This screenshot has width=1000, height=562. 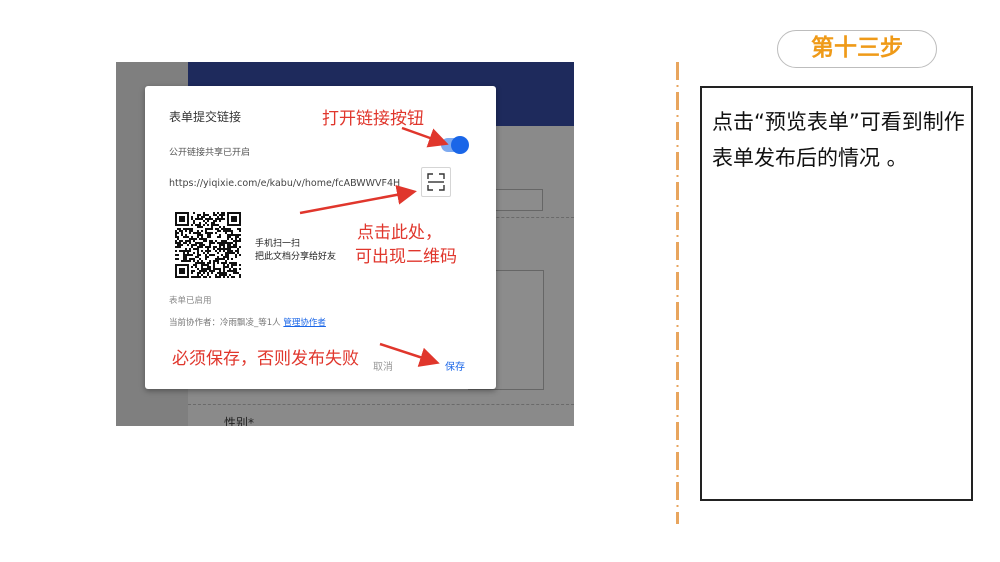 I want to click on annotation-open-toggle: 打开链接按钮, so click(x=373, y=119).